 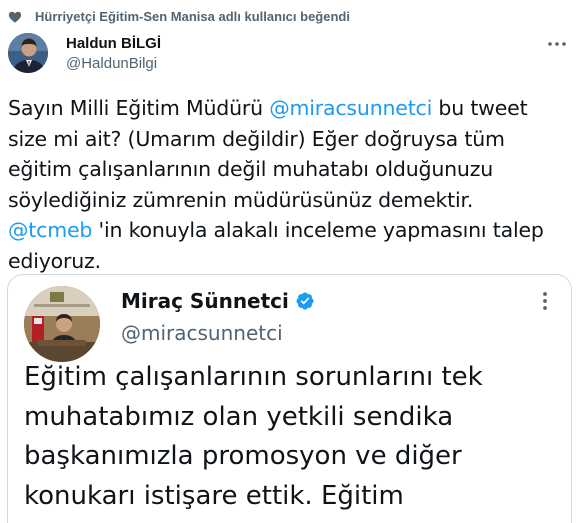 What do you see at coordinates (202, 333) in the screenshot?
I see `quoted-author-handle: @miracsunnetci` at bounding box center [202, 333].